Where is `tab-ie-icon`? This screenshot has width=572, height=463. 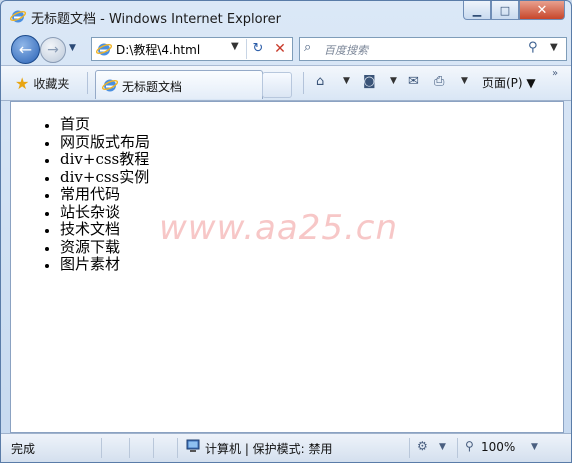 tab-ie-icon is located at coordinates (110, 85).